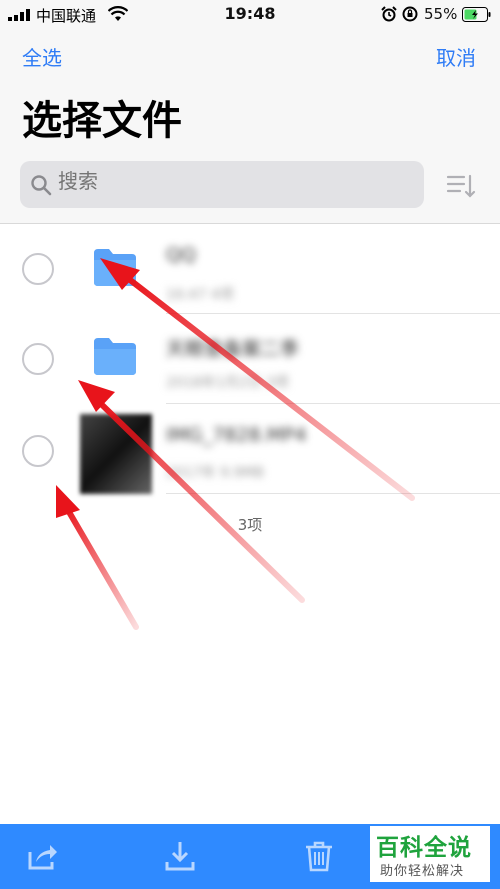  Describe the element at coordinates (116, 454) in the screenshot. I see `video-thumbnail` at that location.